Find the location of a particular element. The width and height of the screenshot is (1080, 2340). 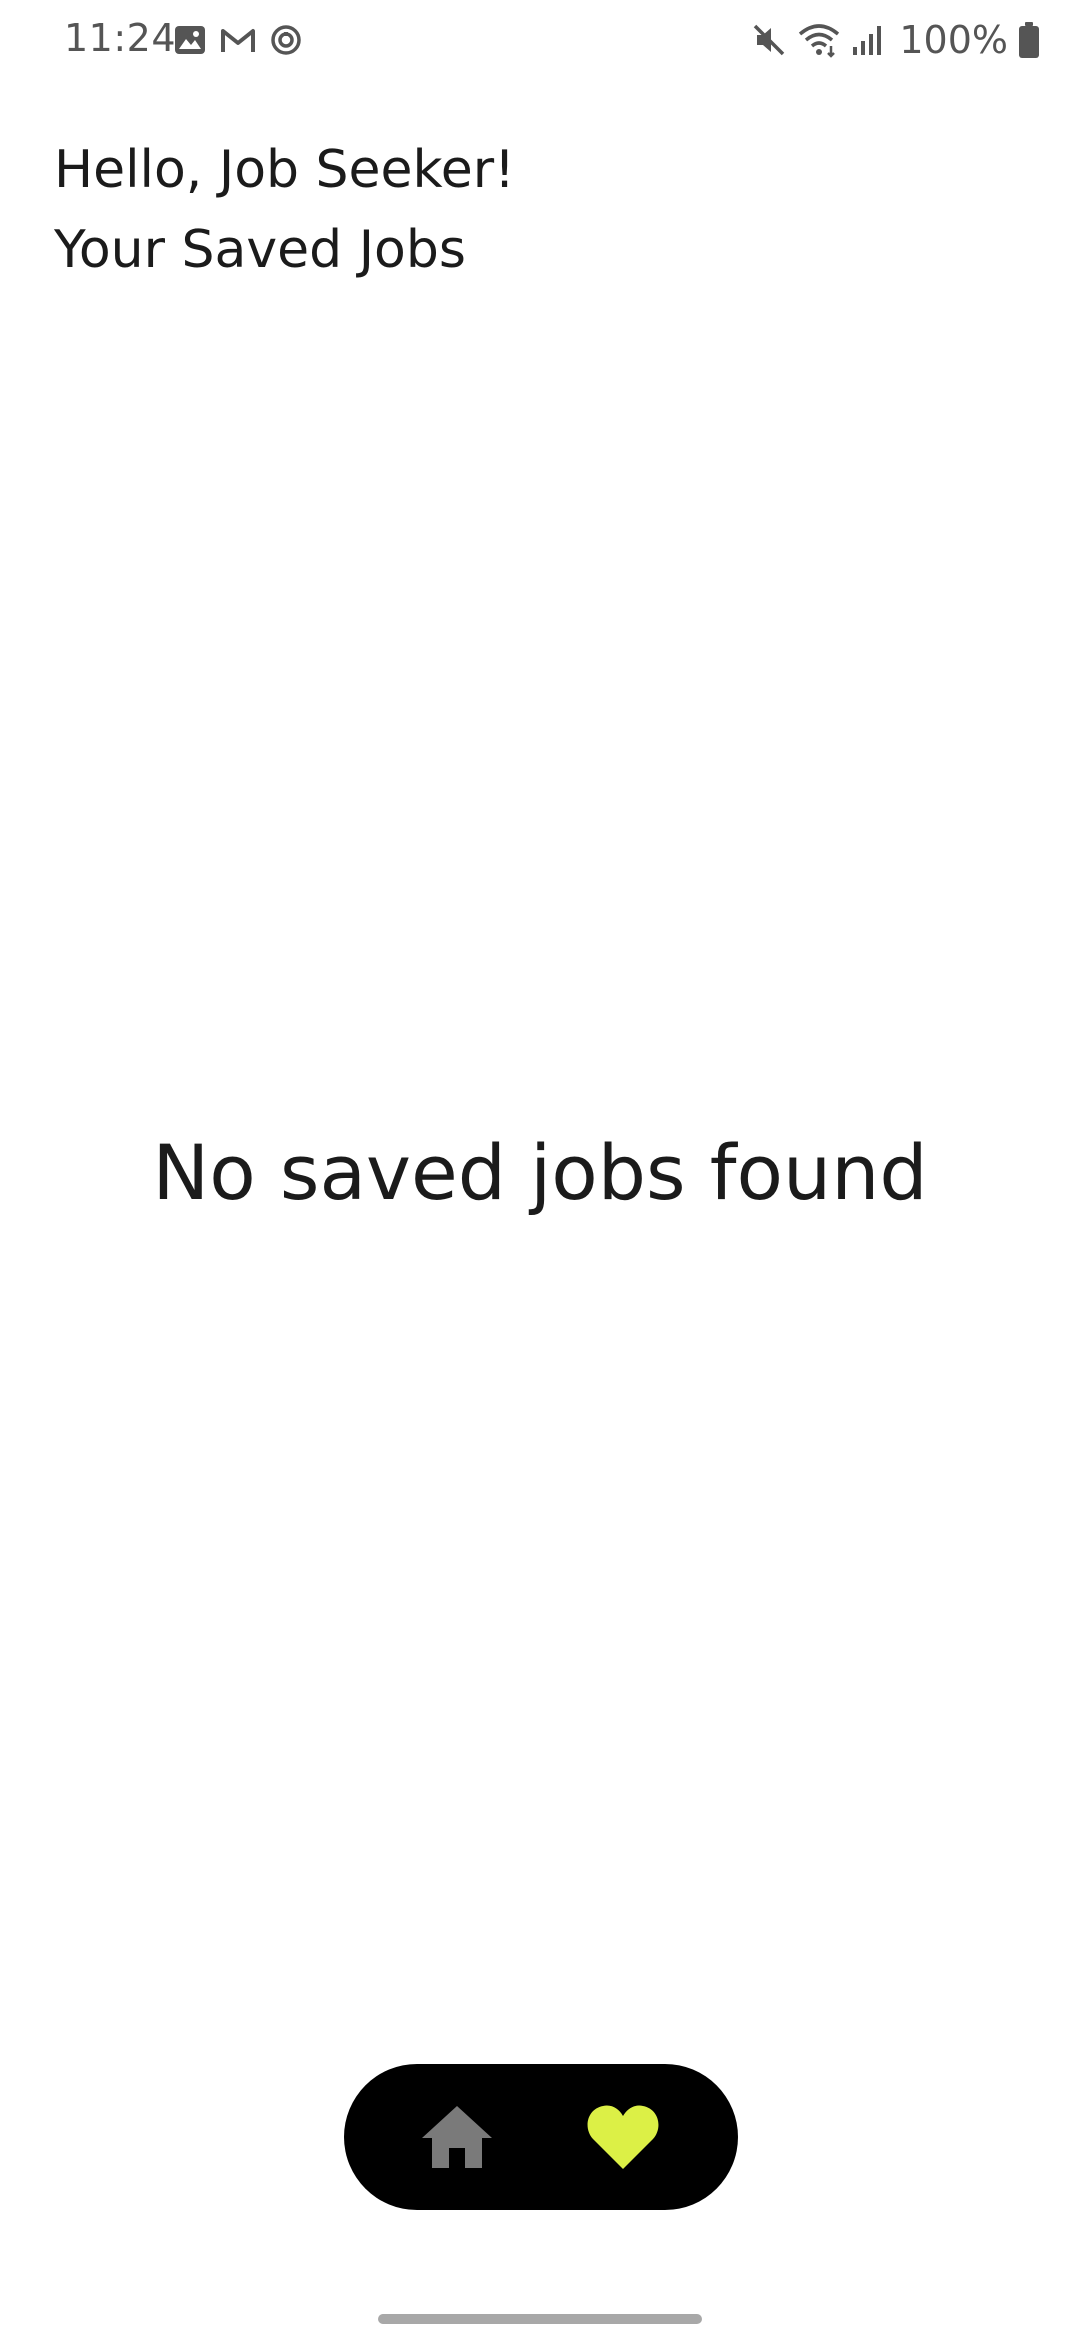

nav-saved-button is located at coordinates (623, 2137).